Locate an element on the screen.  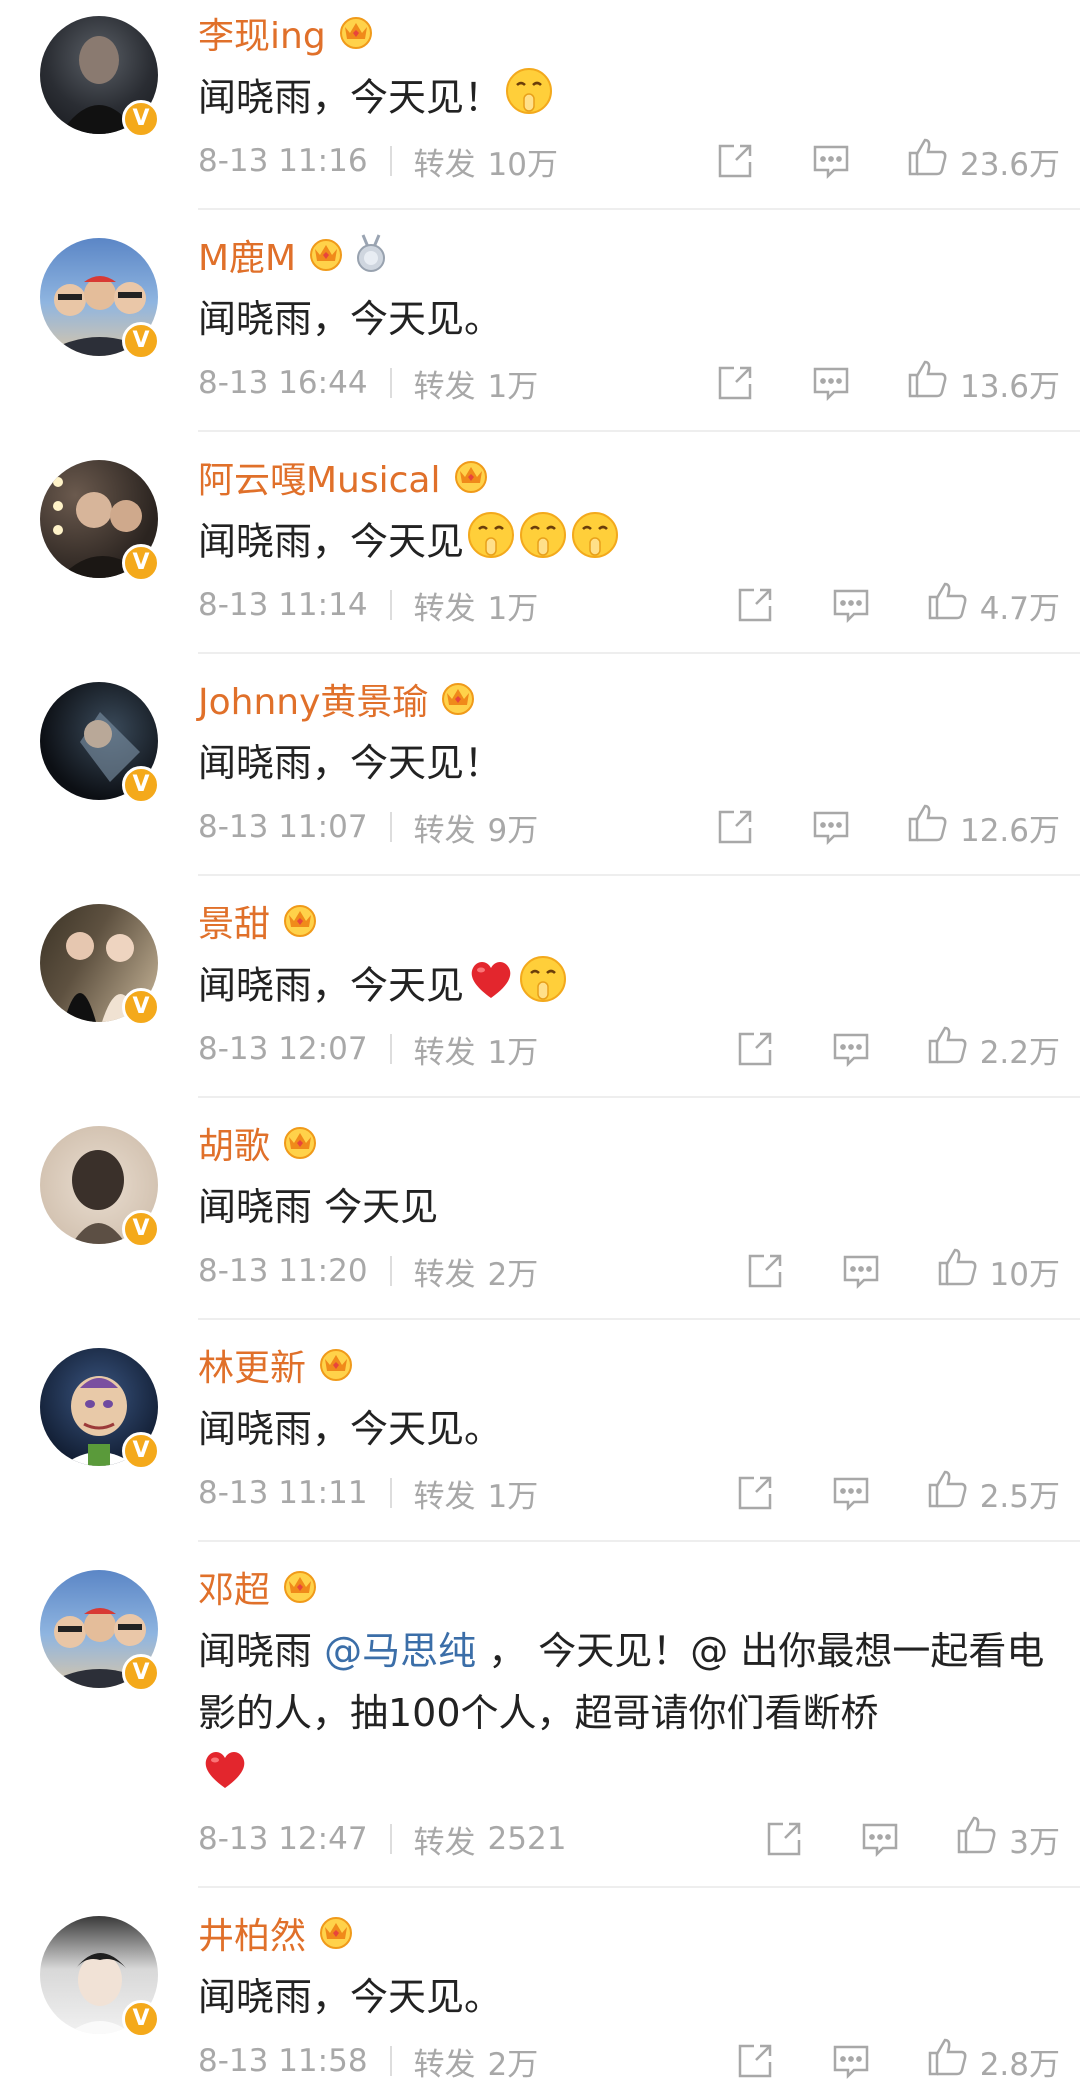
username: M鹿M is located at coordinates (247, 255).